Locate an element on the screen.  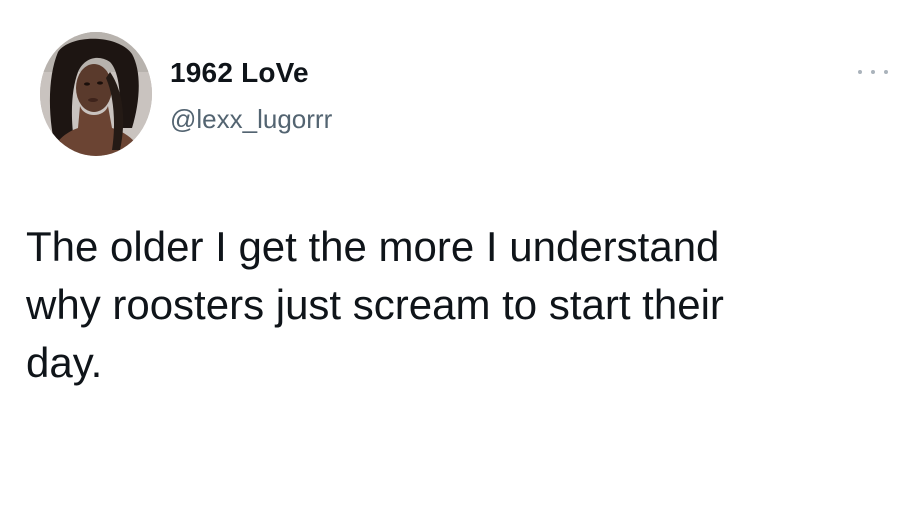
more-options-button is located at coordinates (873, 72).